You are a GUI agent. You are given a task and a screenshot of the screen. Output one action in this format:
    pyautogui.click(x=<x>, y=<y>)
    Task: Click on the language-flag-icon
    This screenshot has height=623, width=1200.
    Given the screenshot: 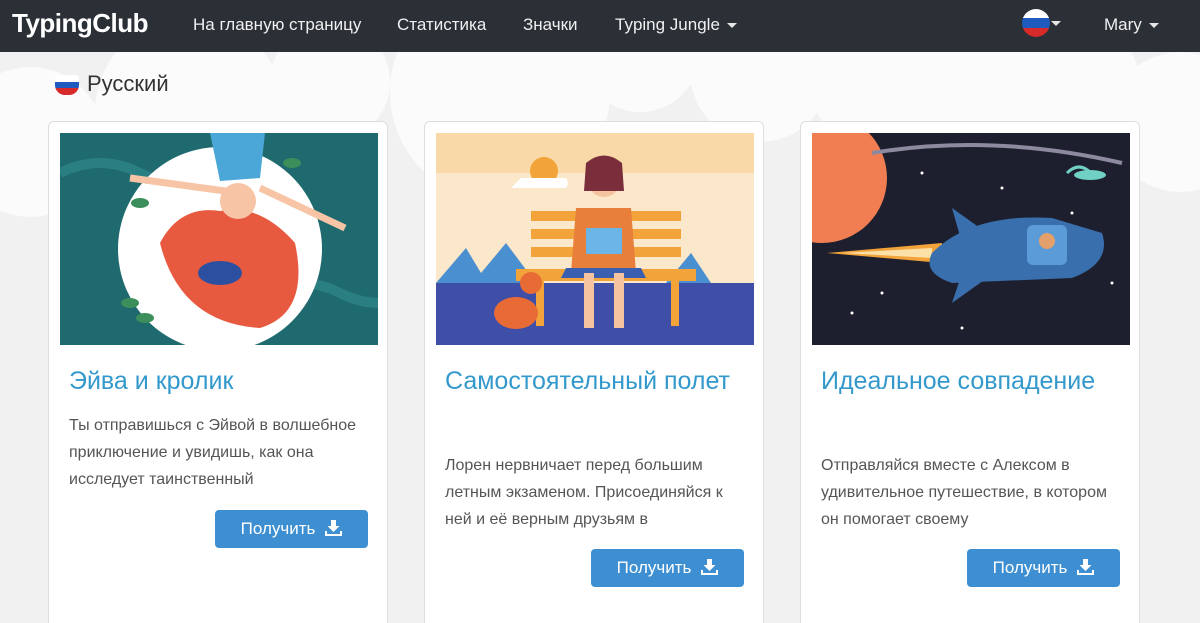 What is the action you would take?
    pyautogui.click(x=1036, y=23)
    